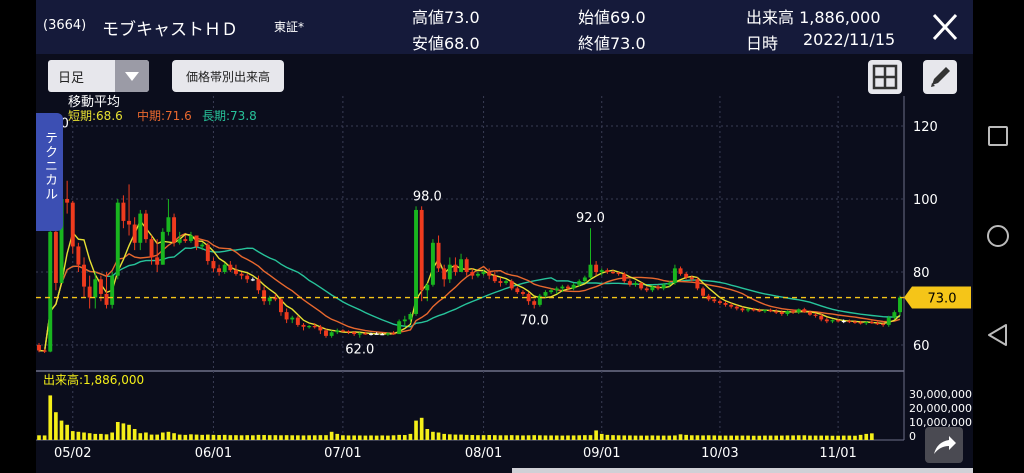 This screenshot has height=473, width=1024. I want to click on technical-tab: テクニカル, so click(49, 172).